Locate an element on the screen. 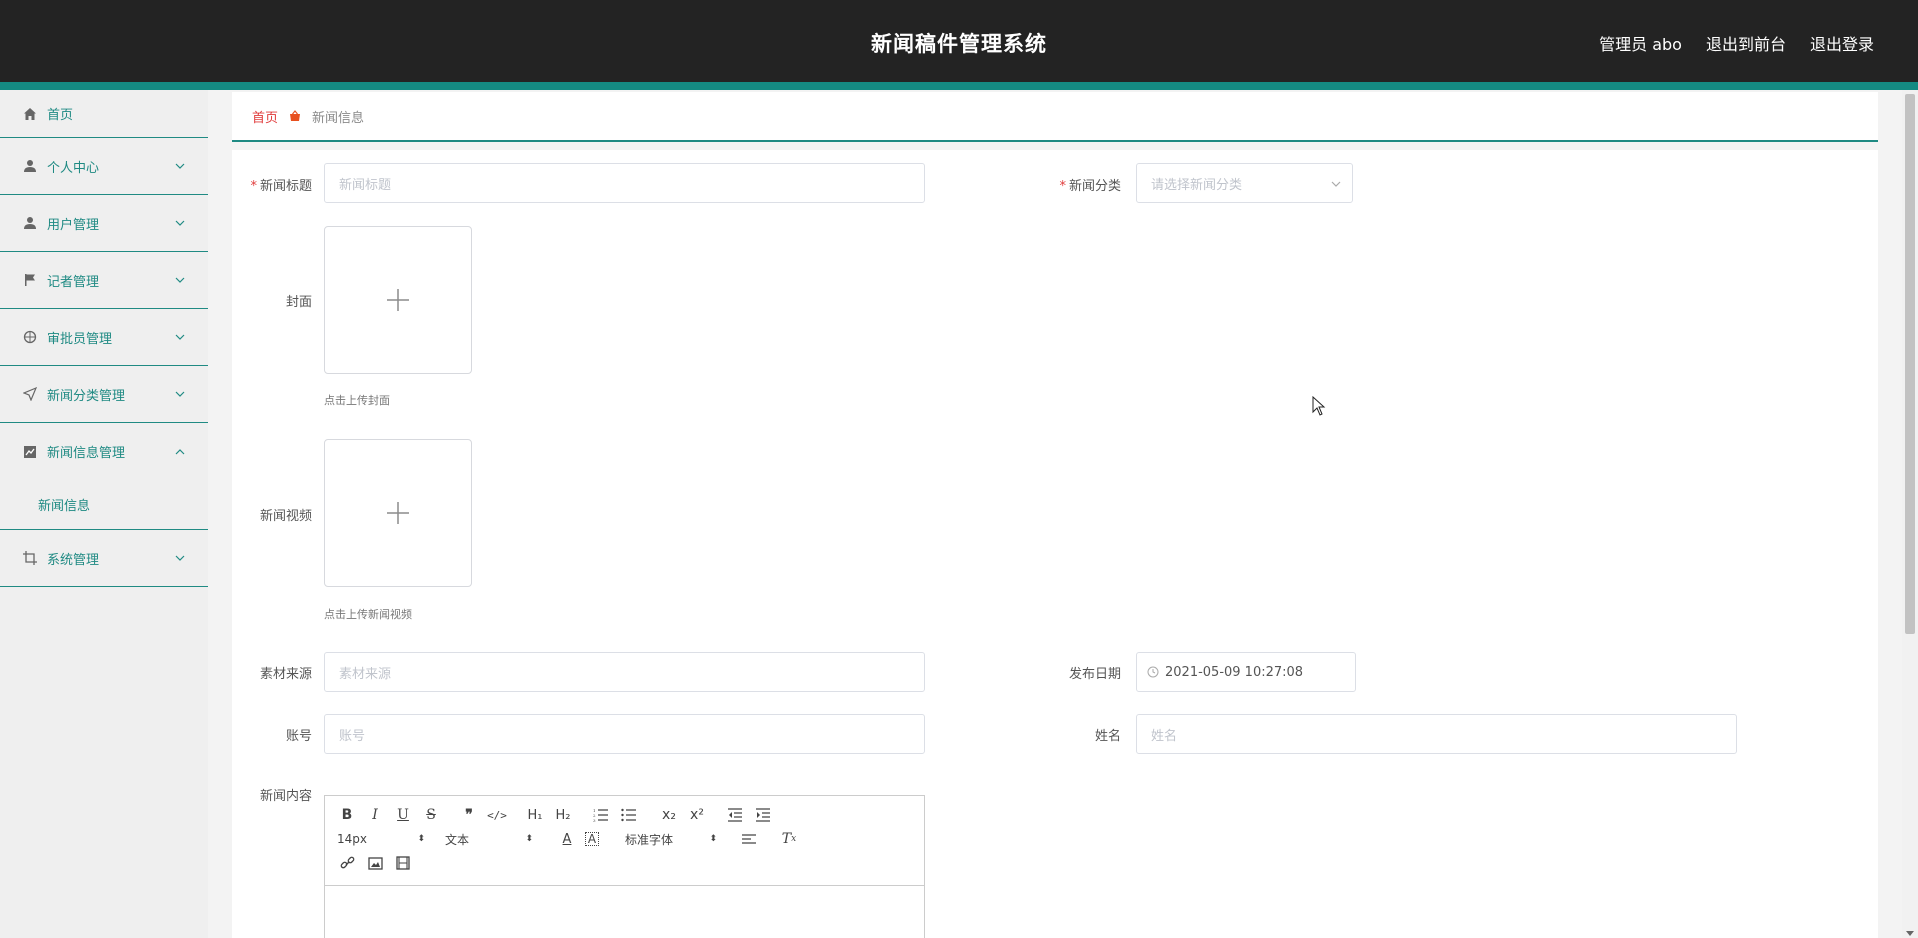 This screenshot has width=1918, height=938. cover-label: 封面 is located at coordinates (298, 302).